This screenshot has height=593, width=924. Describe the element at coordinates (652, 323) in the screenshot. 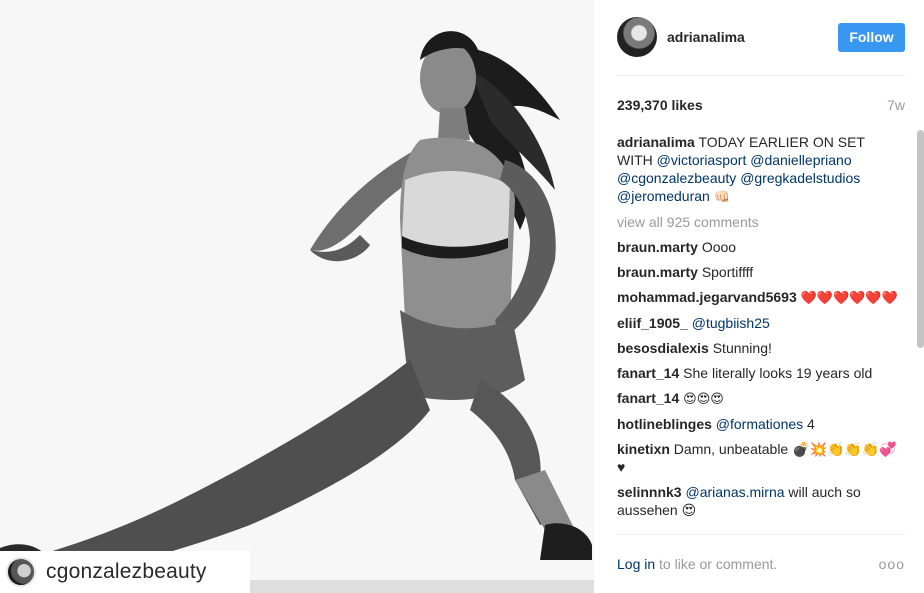

I see `comment-username: eliif_1905_` at that location.